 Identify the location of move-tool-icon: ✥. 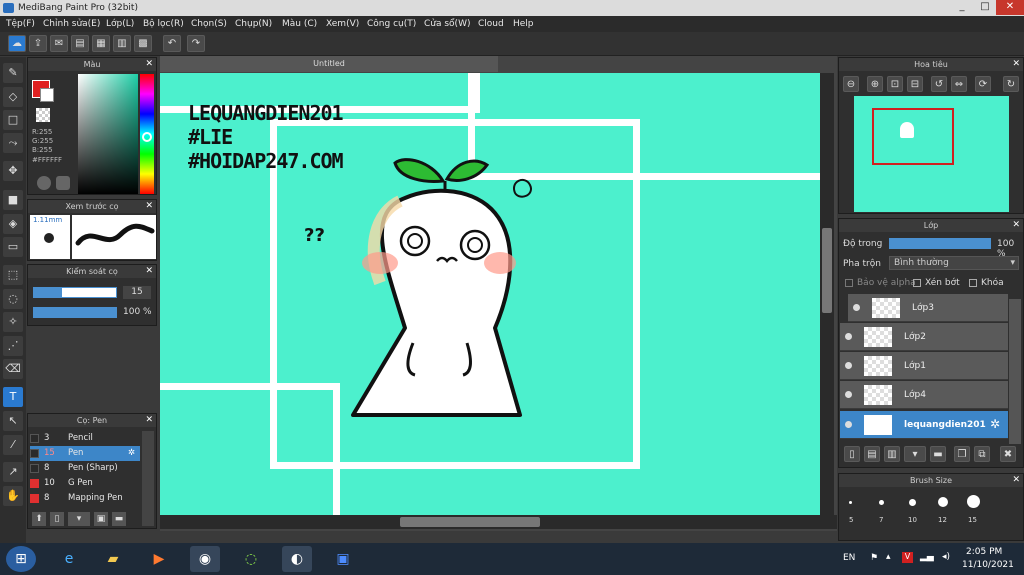
(13, 171).